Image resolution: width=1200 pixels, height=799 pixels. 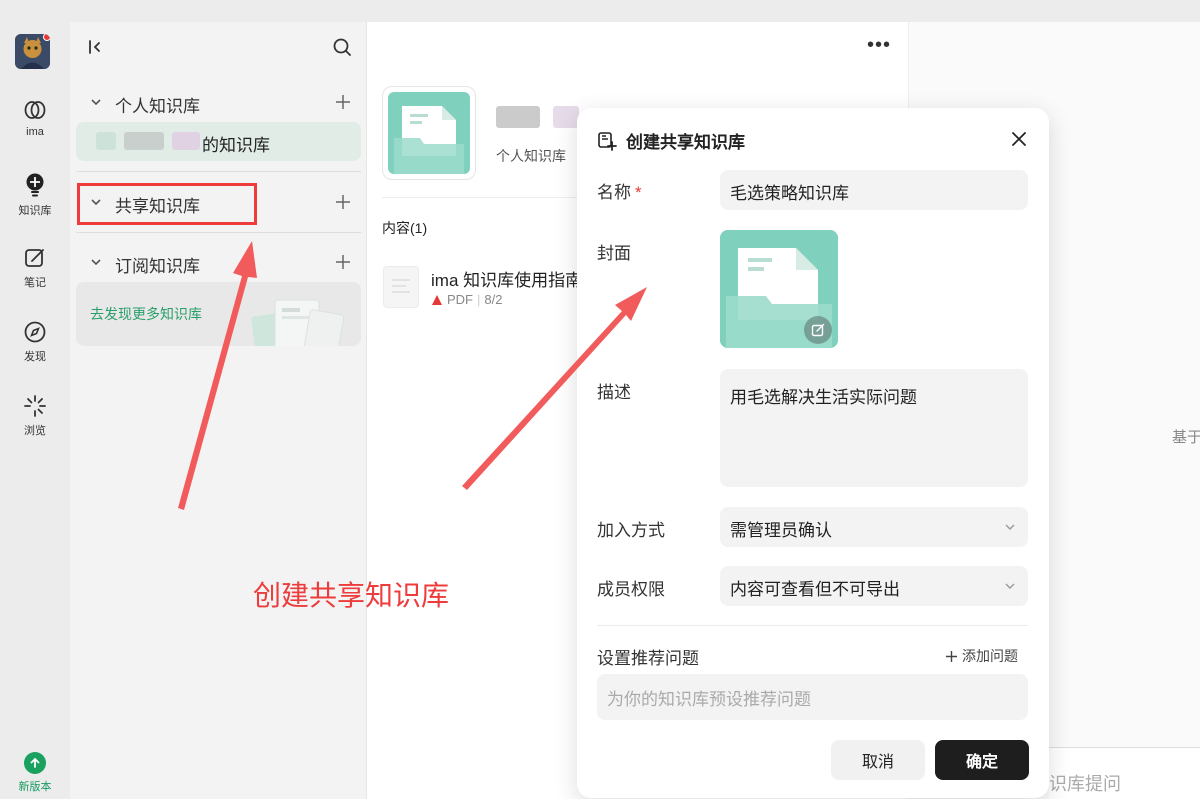 I want to click on annotation-caption: 创建共享知识库, so click(x=351, y=595).